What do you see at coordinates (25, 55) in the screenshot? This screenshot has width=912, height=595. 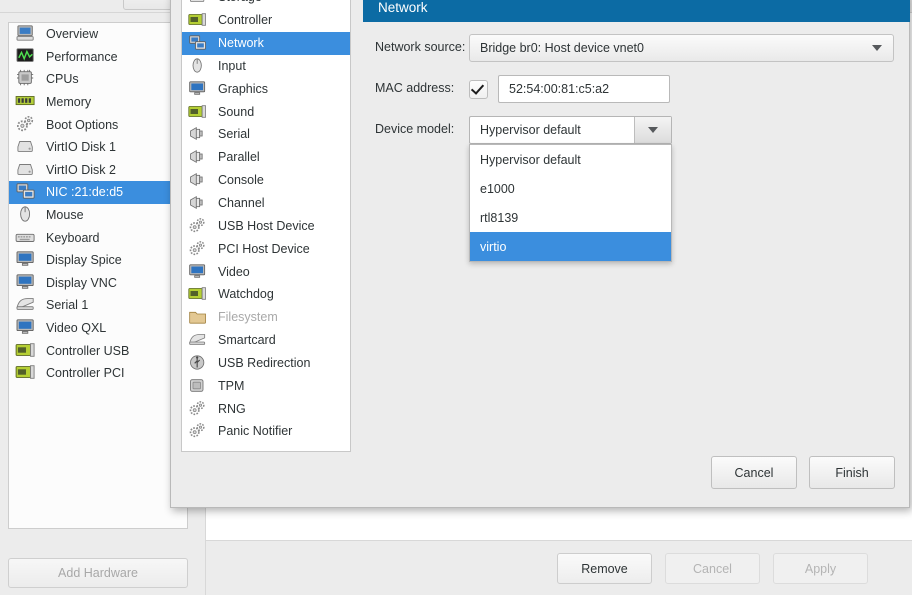 I see `performance-graph-icon` at bounding box center [25, 55].